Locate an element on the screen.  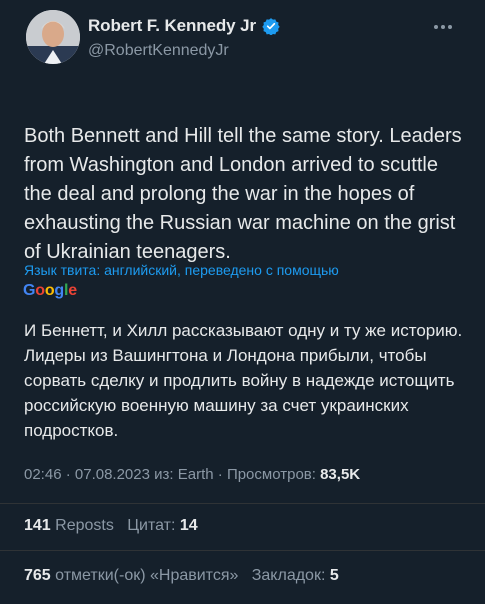
tweet-date: 07.08.2023 is located at coordinates (112, 474).